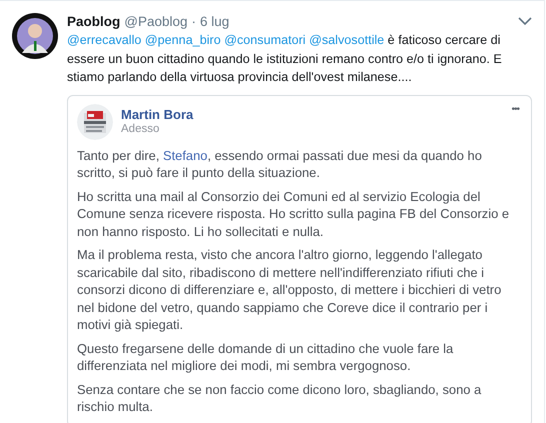 This screenshot has width=546, height=423. What do you see at coordinates (185, 155) in the screenshot?
I see `name-link: Stefano` at bounding box center [185, 155].